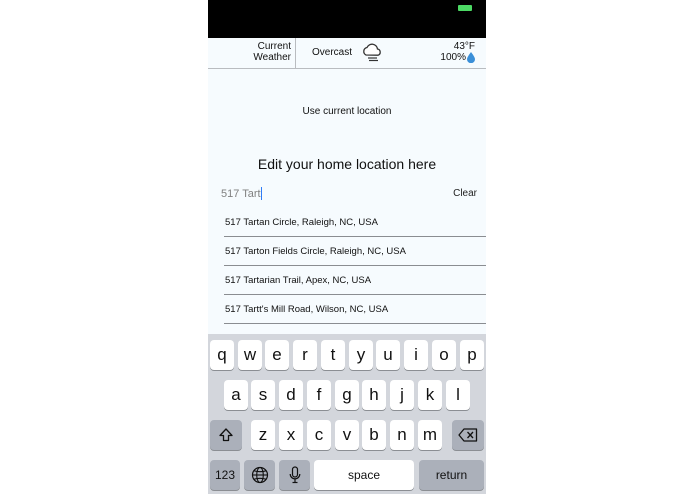  What do you see at coordinates (372, 52) in the screenshot?
I see `cloud-rain-icon` at bounding box center [372, 52].